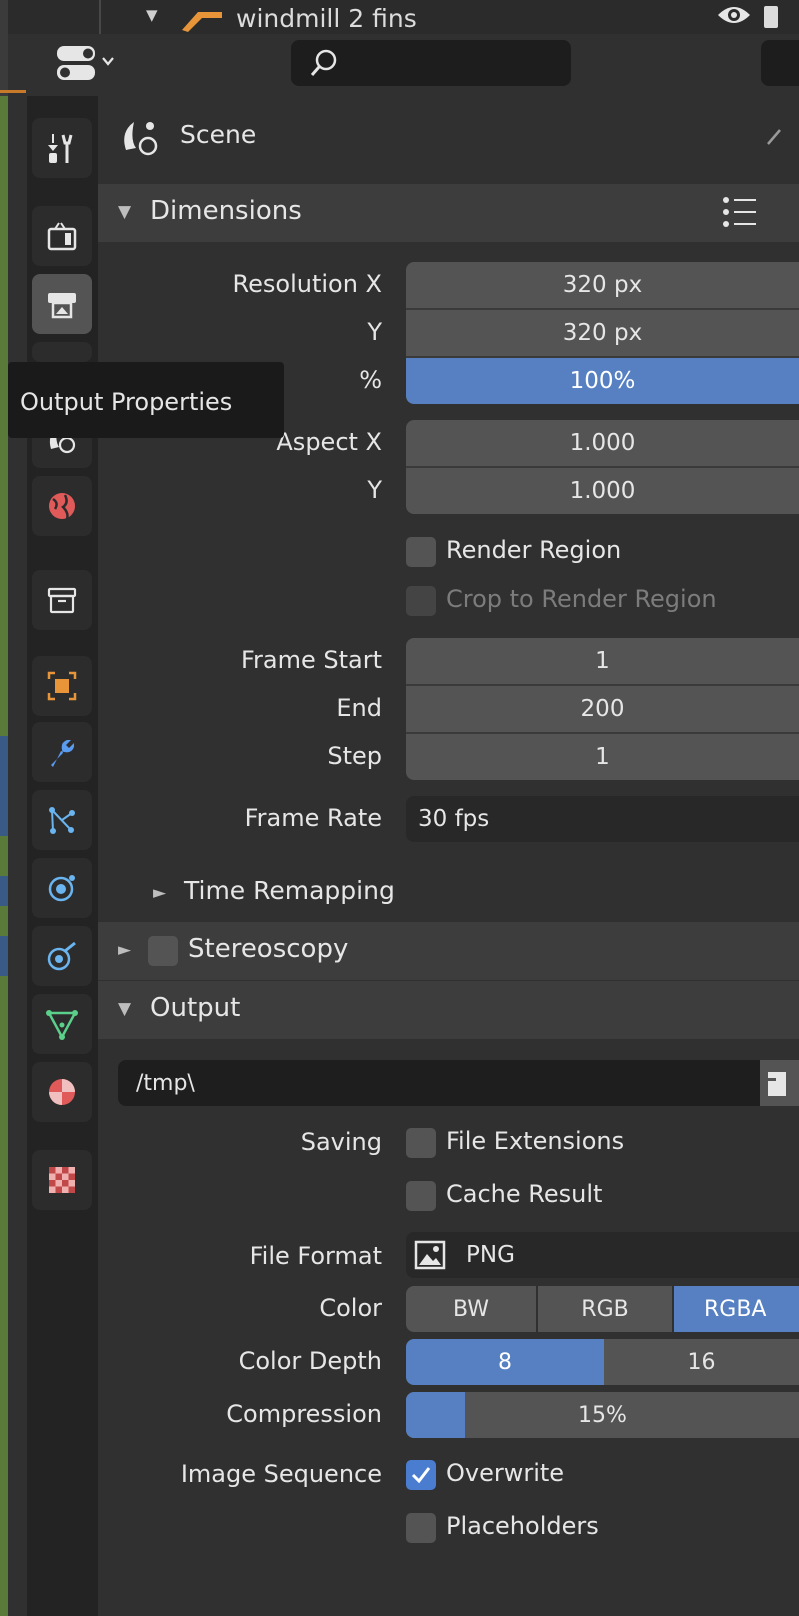 The image size is (799, 1616). What do you see at coordinates (453, 64) in the screenshot?
I see `search-input` at bounding box center [453, 64].